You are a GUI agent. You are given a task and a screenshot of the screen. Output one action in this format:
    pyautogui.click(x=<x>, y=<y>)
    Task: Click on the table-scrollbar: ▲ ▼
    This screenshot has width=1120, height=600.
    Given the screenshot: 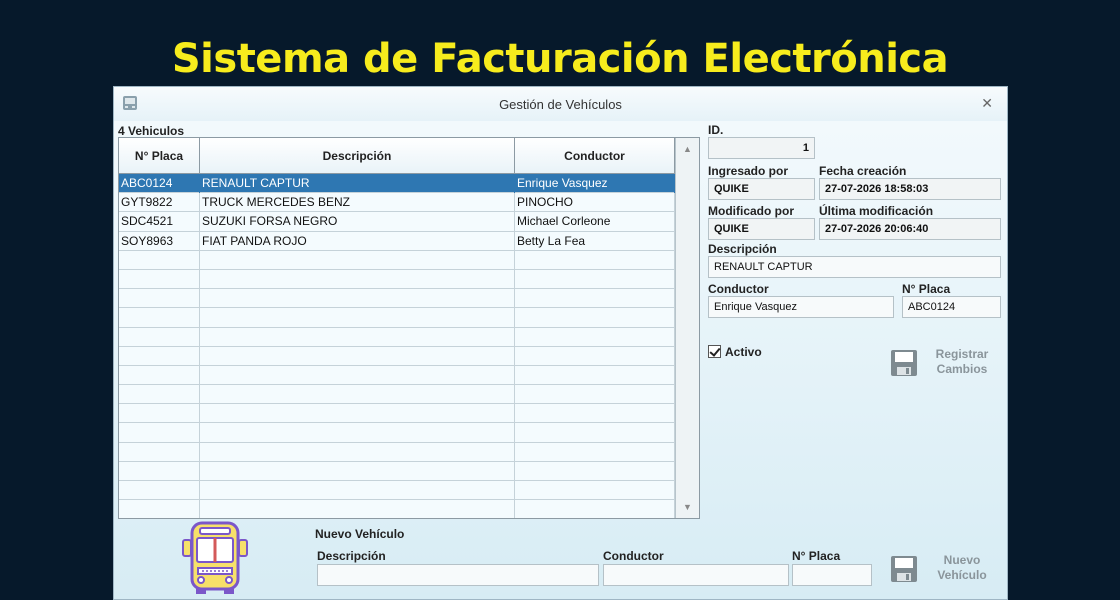 What is the action you would take?
    pyautogui.click(x=687, y=328)
    